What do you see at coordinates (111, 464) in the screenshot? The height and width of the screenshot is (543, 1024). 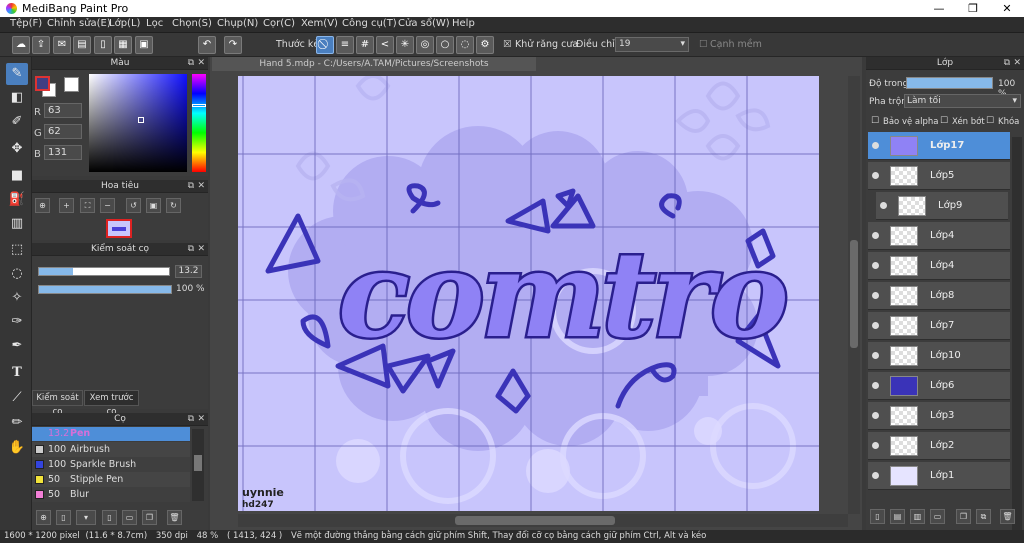 I see `brush-item: 100 Sparkle Brush` at bounding box center [111, 464].